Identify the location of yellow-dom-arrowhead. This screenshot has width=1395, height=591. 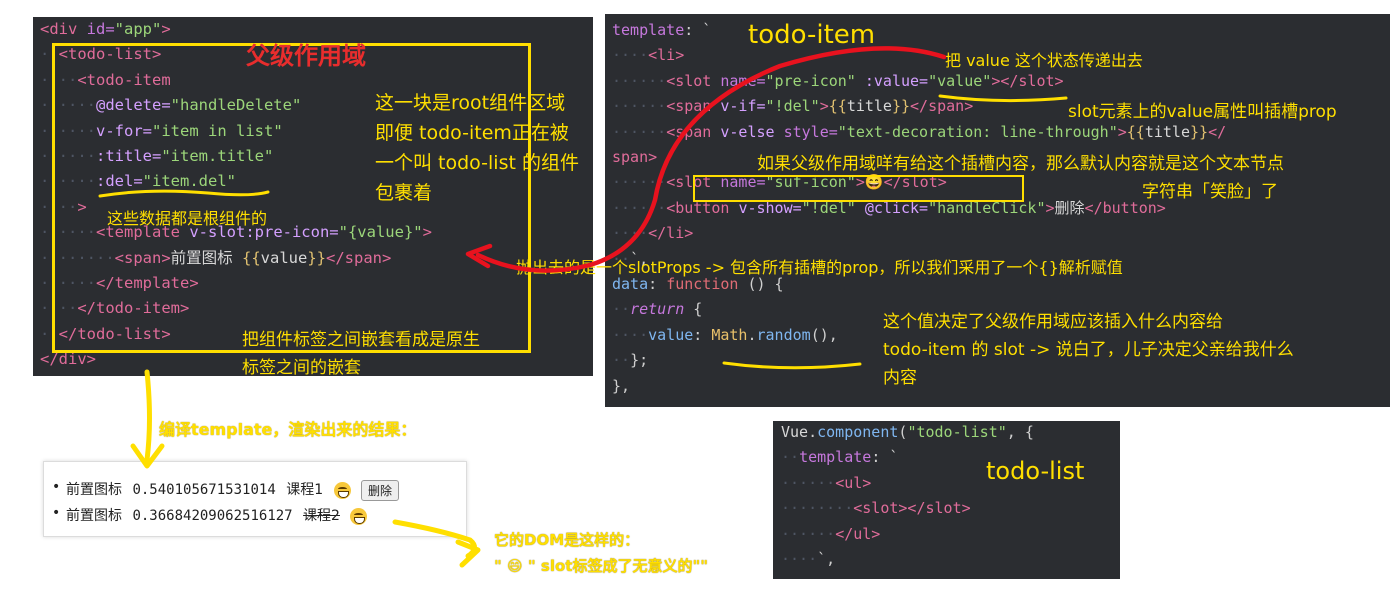
(468, 553).